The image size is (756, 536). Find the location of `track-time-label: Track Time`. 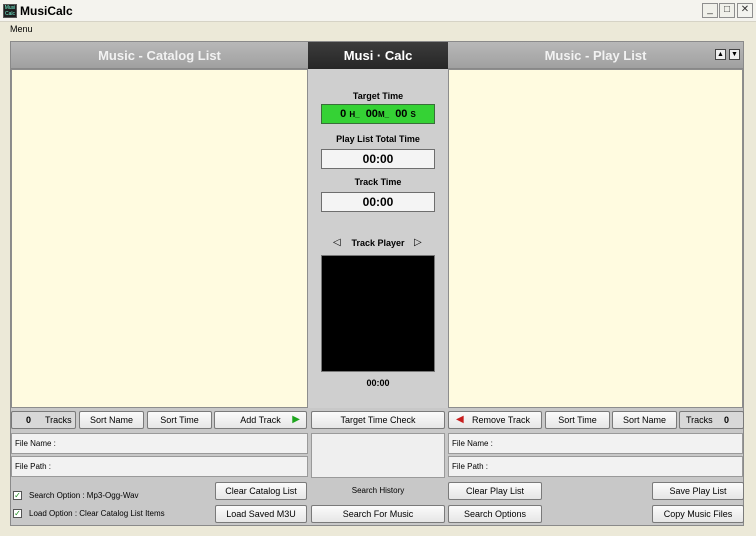

track-time-label: Track Time is located at coordinates (378, 182).